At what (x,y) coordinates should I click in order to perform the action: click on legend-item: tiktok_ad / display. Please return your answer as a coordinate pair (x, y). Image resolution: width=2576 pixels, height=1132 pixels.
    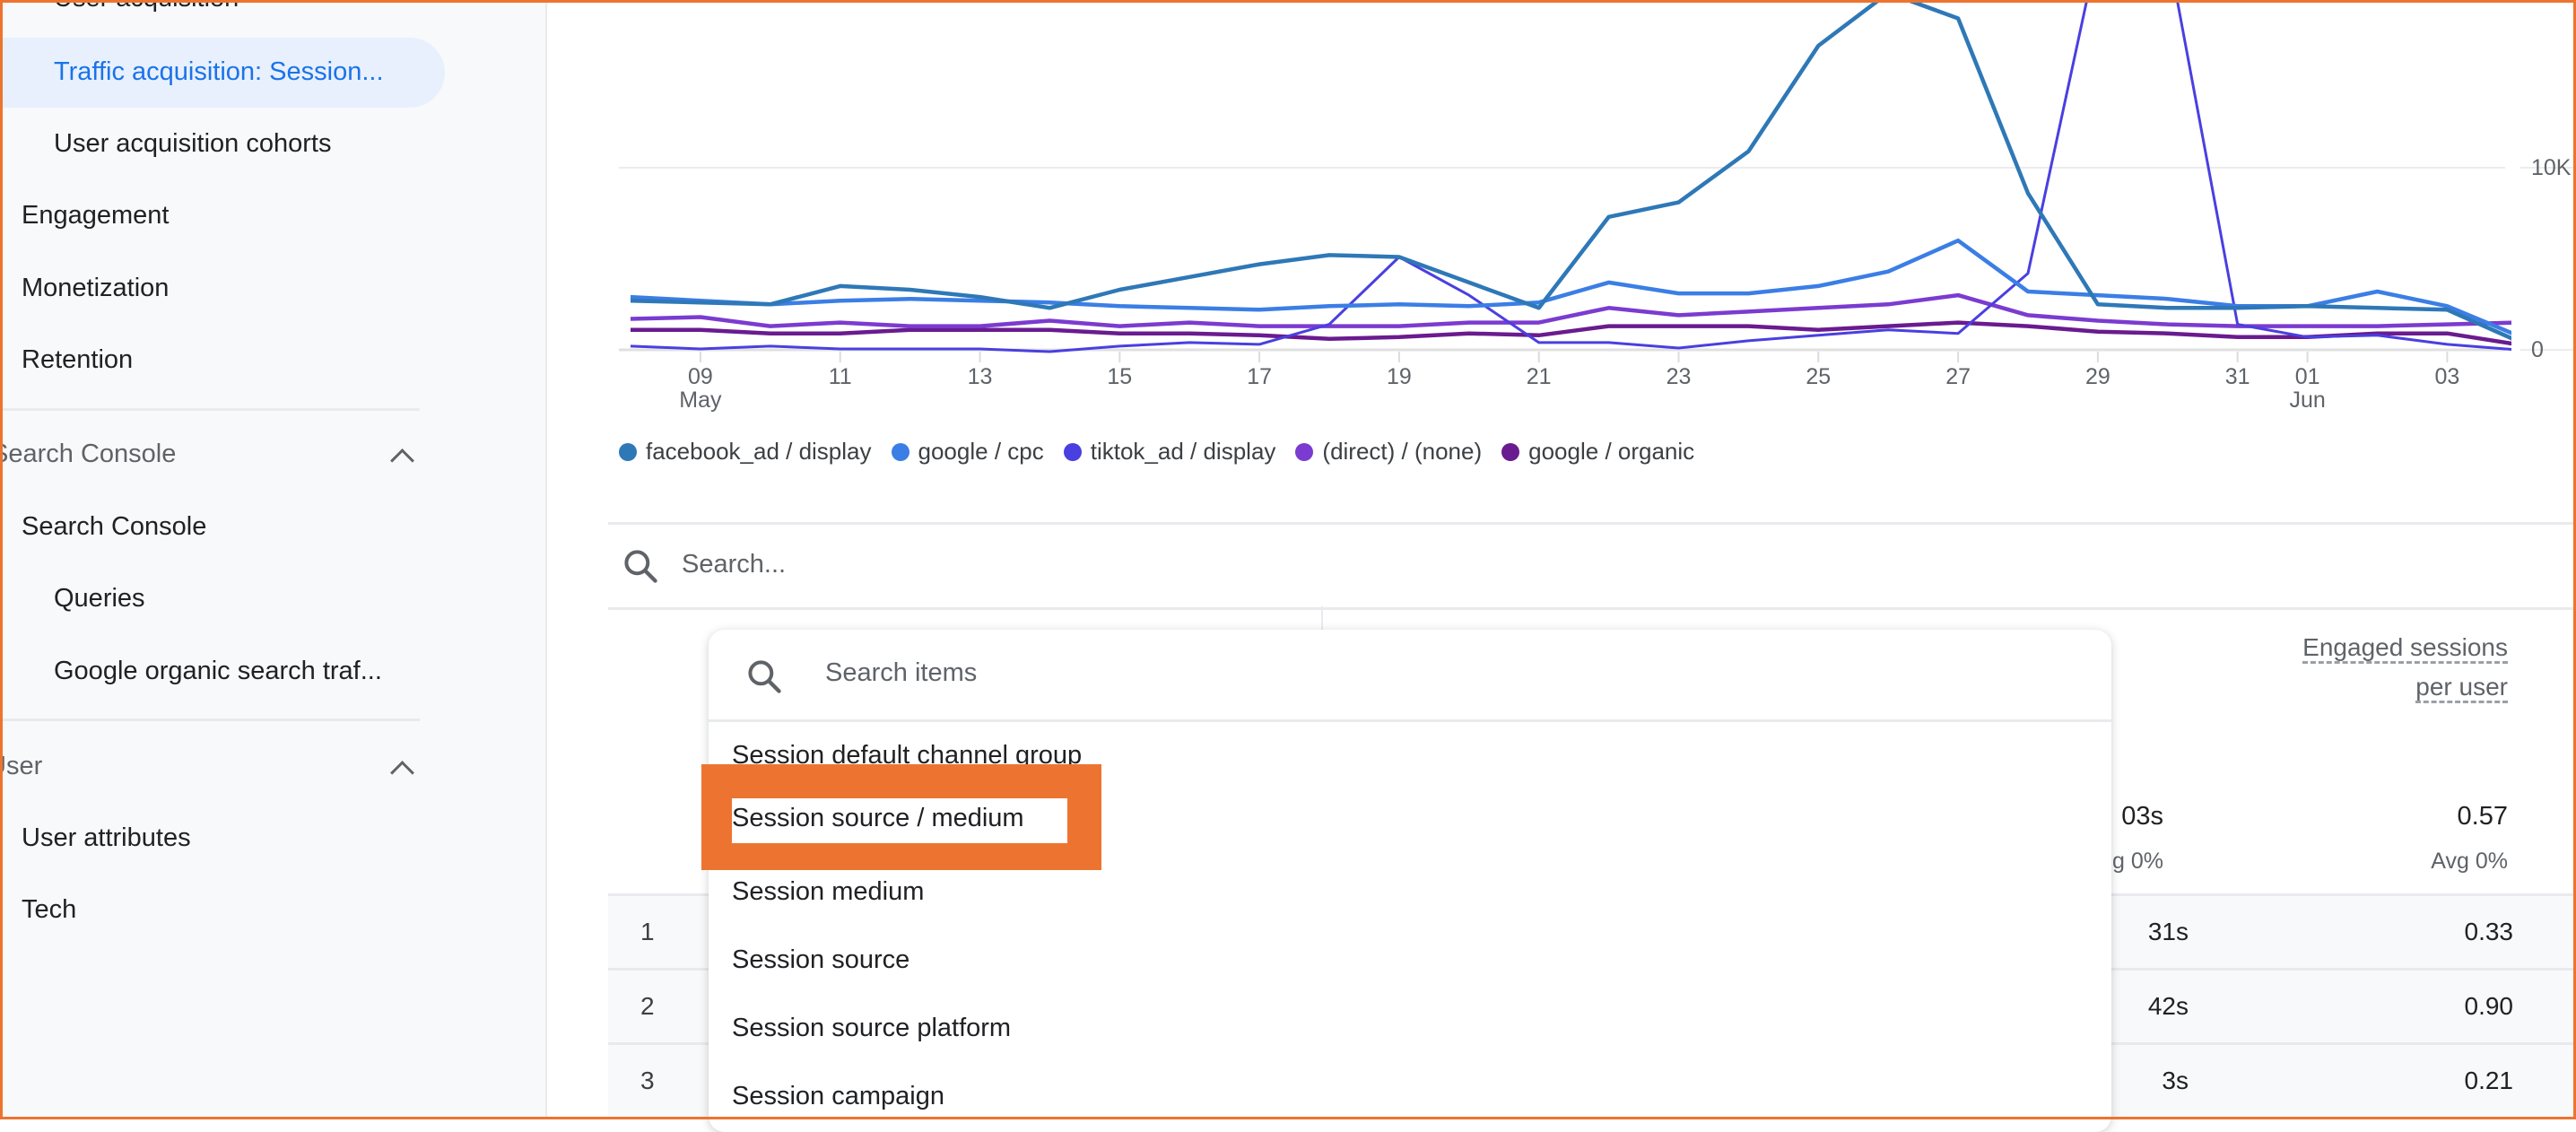
    Looking at the image, I should click on (1169, 452).